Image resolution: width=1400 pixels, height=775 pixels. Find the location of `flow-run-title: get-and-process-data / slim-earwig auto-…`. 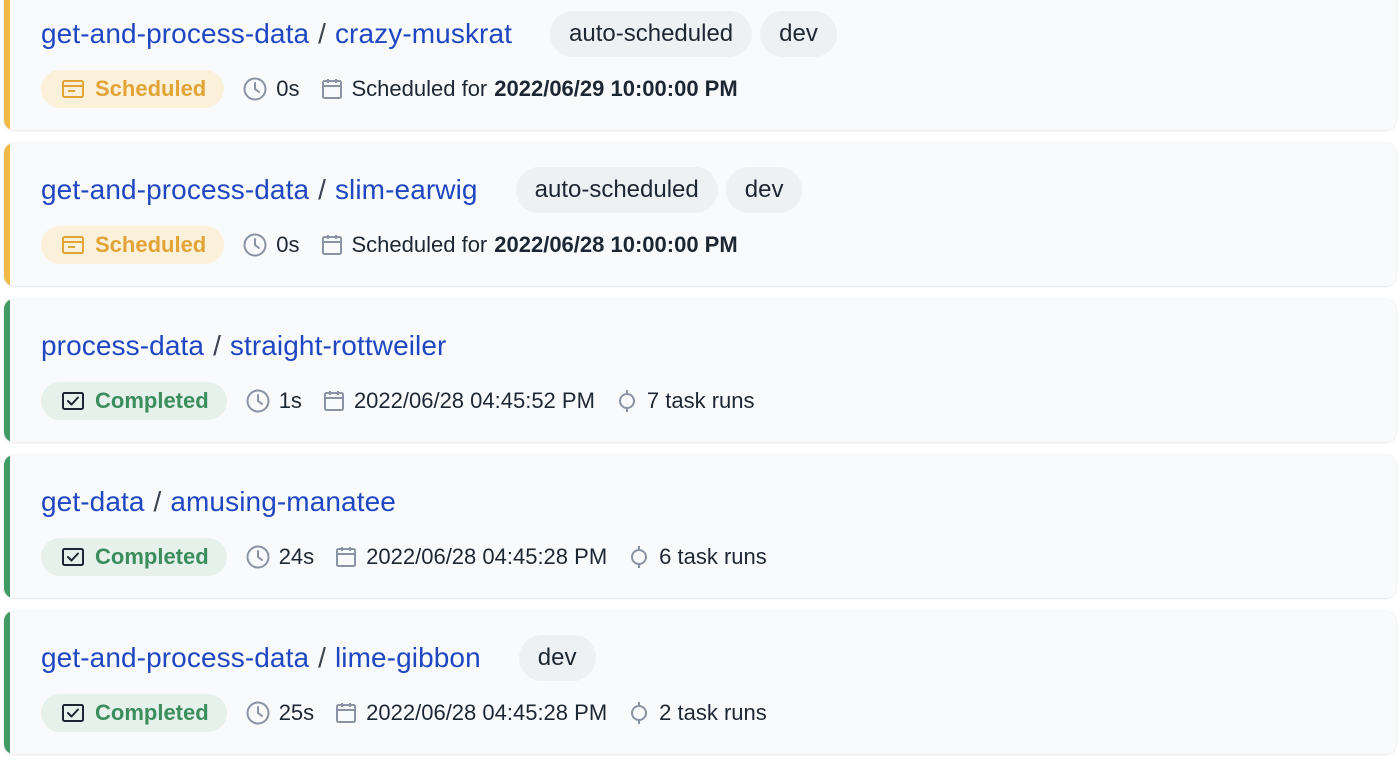

flow-run-title: get-and-process-data / slim-earwig auto-… is located at coordinates (422, 190).